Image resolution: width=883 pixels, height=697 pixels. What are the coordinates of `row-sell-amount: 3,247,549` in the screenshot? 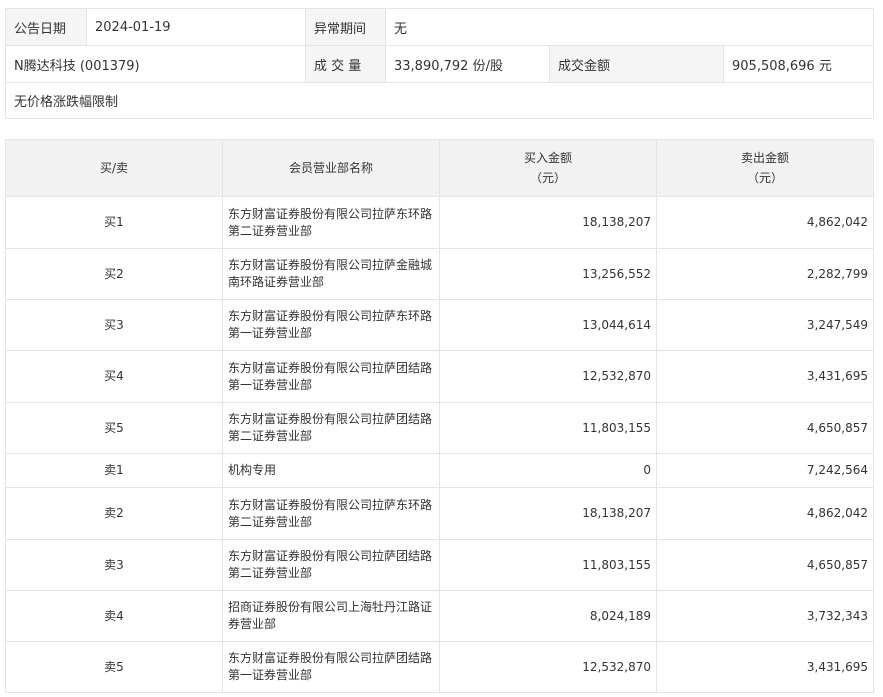 It's located at (764, 325).